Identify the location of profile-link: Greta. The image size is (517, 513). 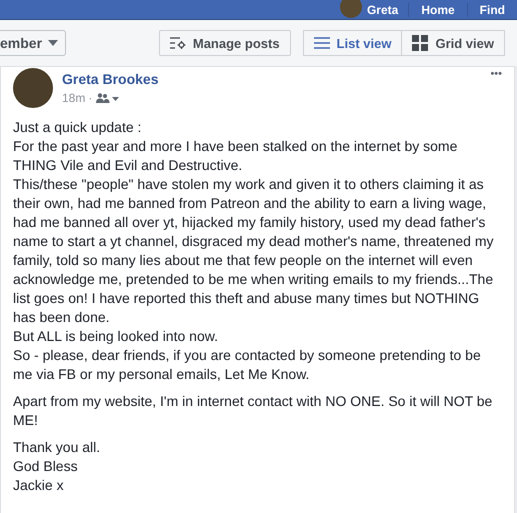
(382, 9).